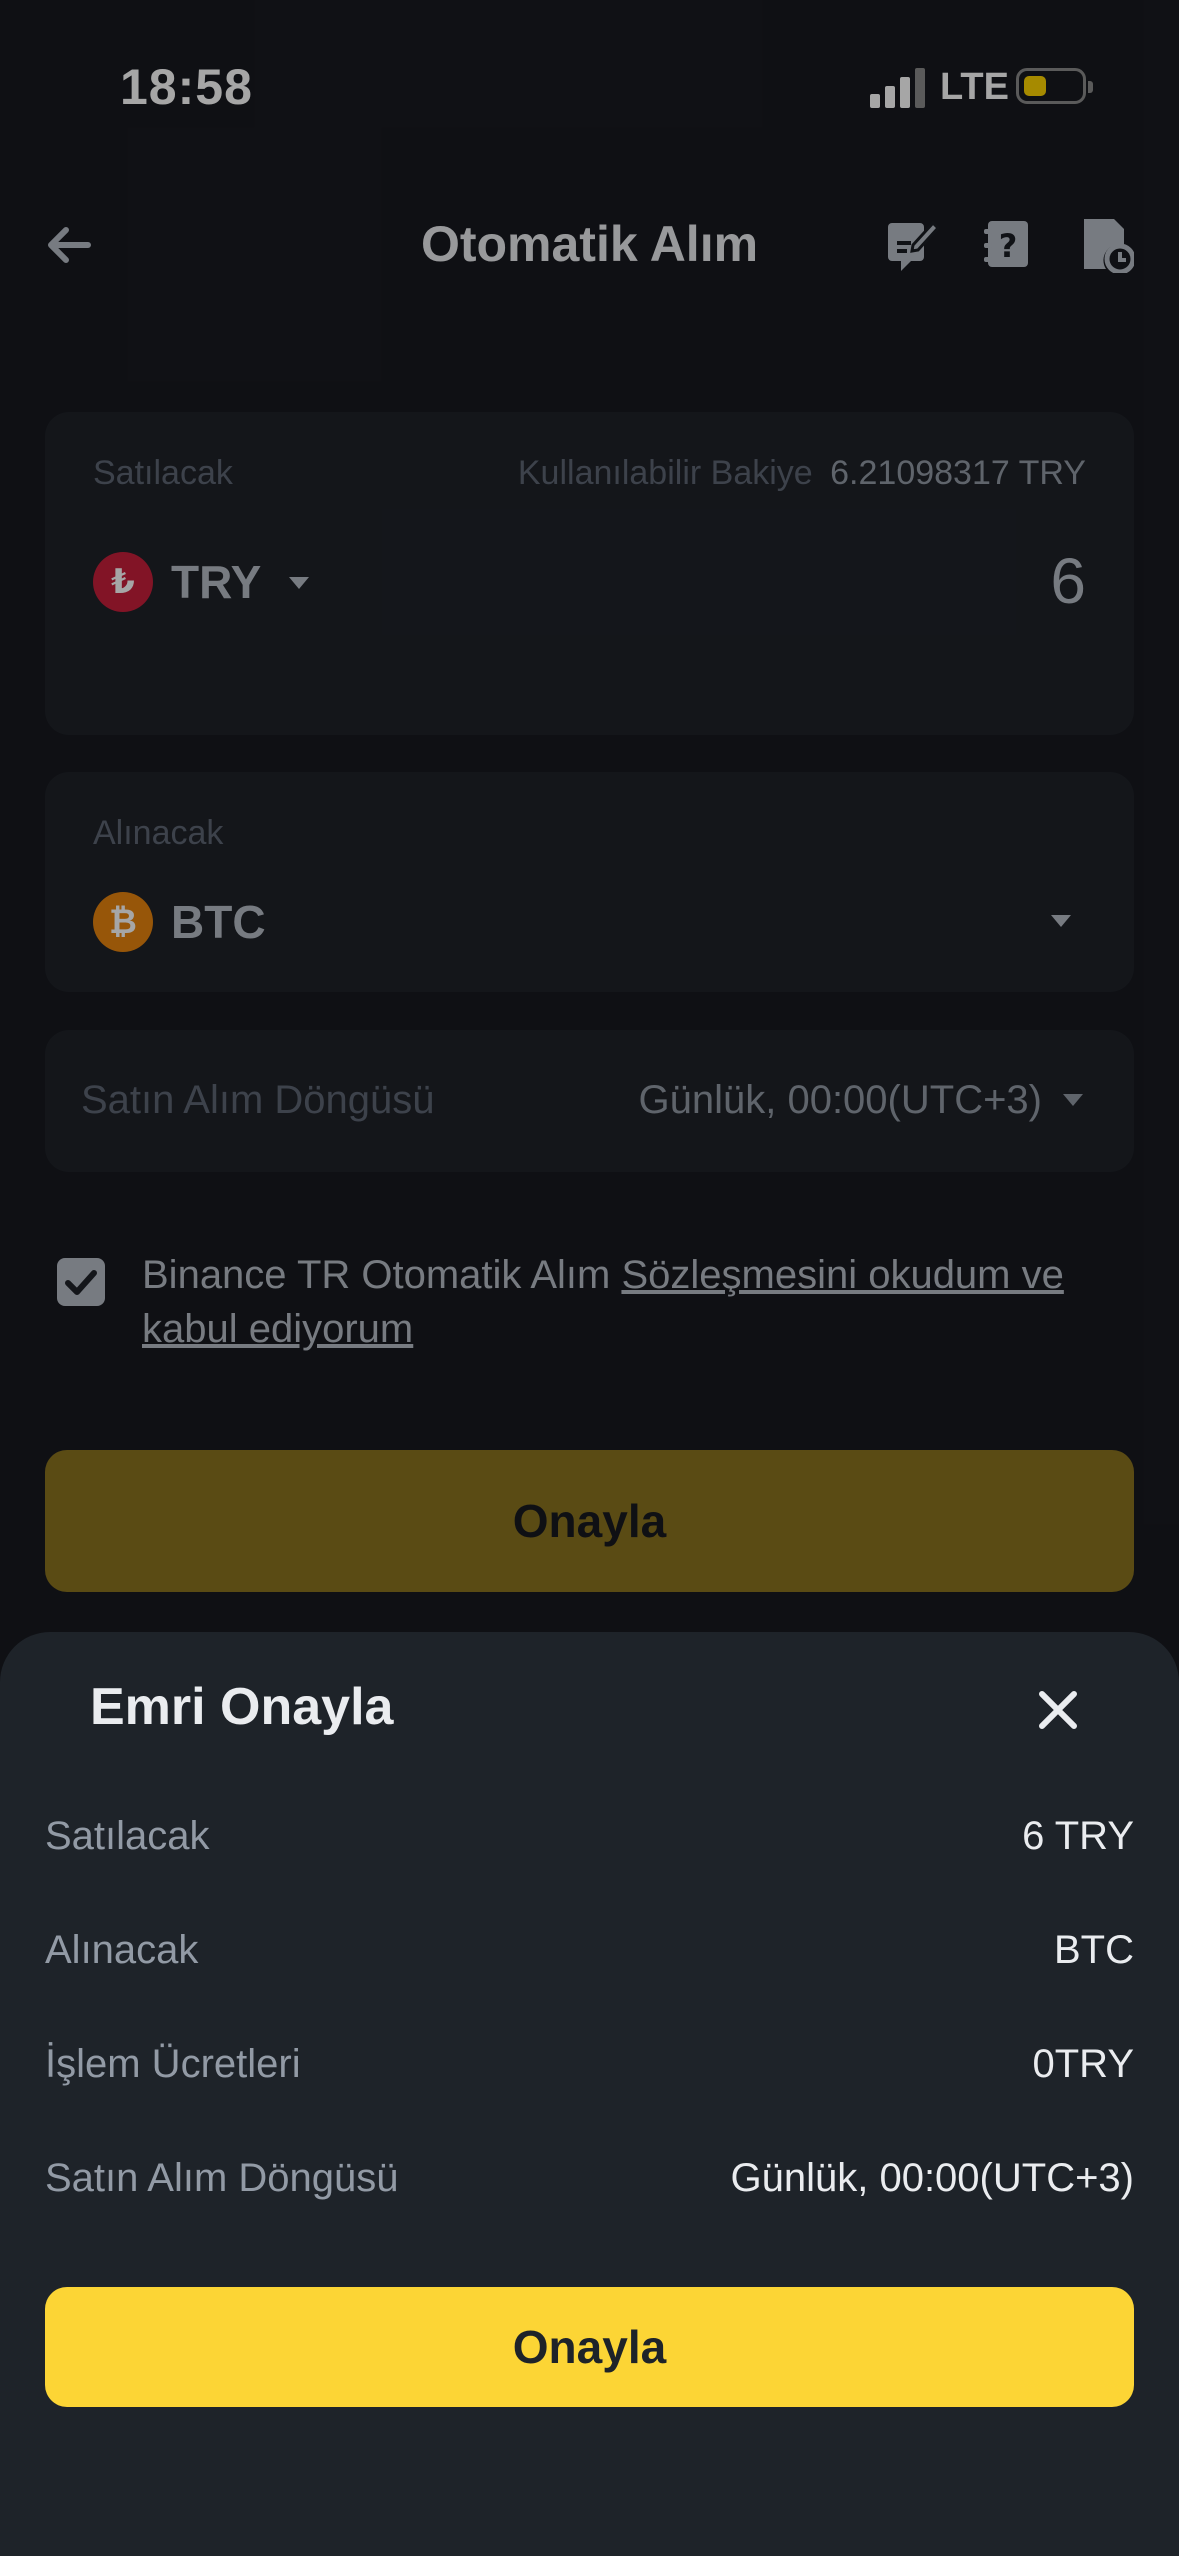 The width and height of the screenshot is (1179, 2556). Describe the element at coordinates (127, 1836) in the screenshot. I see `summary-sell-label: Satılacak` at that location.